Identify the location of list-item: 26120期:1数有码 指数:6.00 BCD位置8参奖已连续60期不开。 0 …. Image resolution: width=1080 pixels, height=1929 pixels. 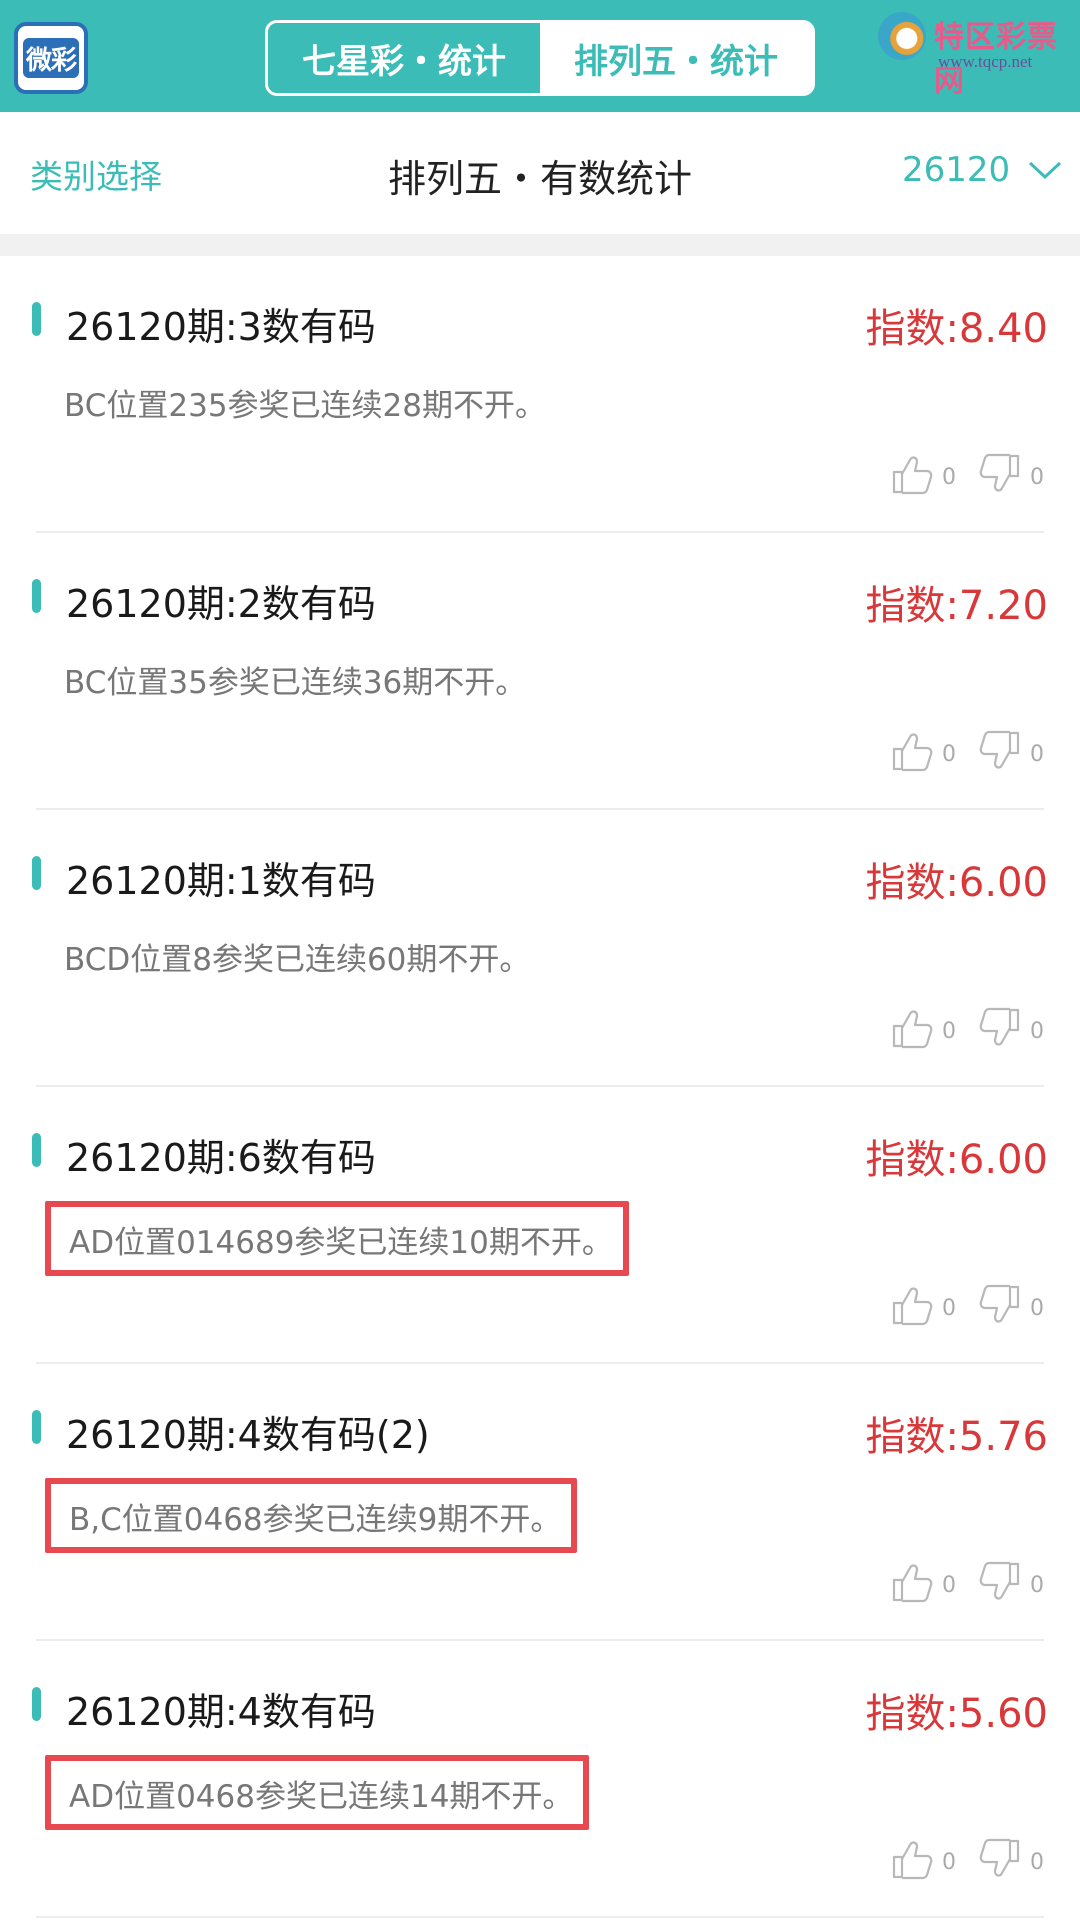
(540, 948).